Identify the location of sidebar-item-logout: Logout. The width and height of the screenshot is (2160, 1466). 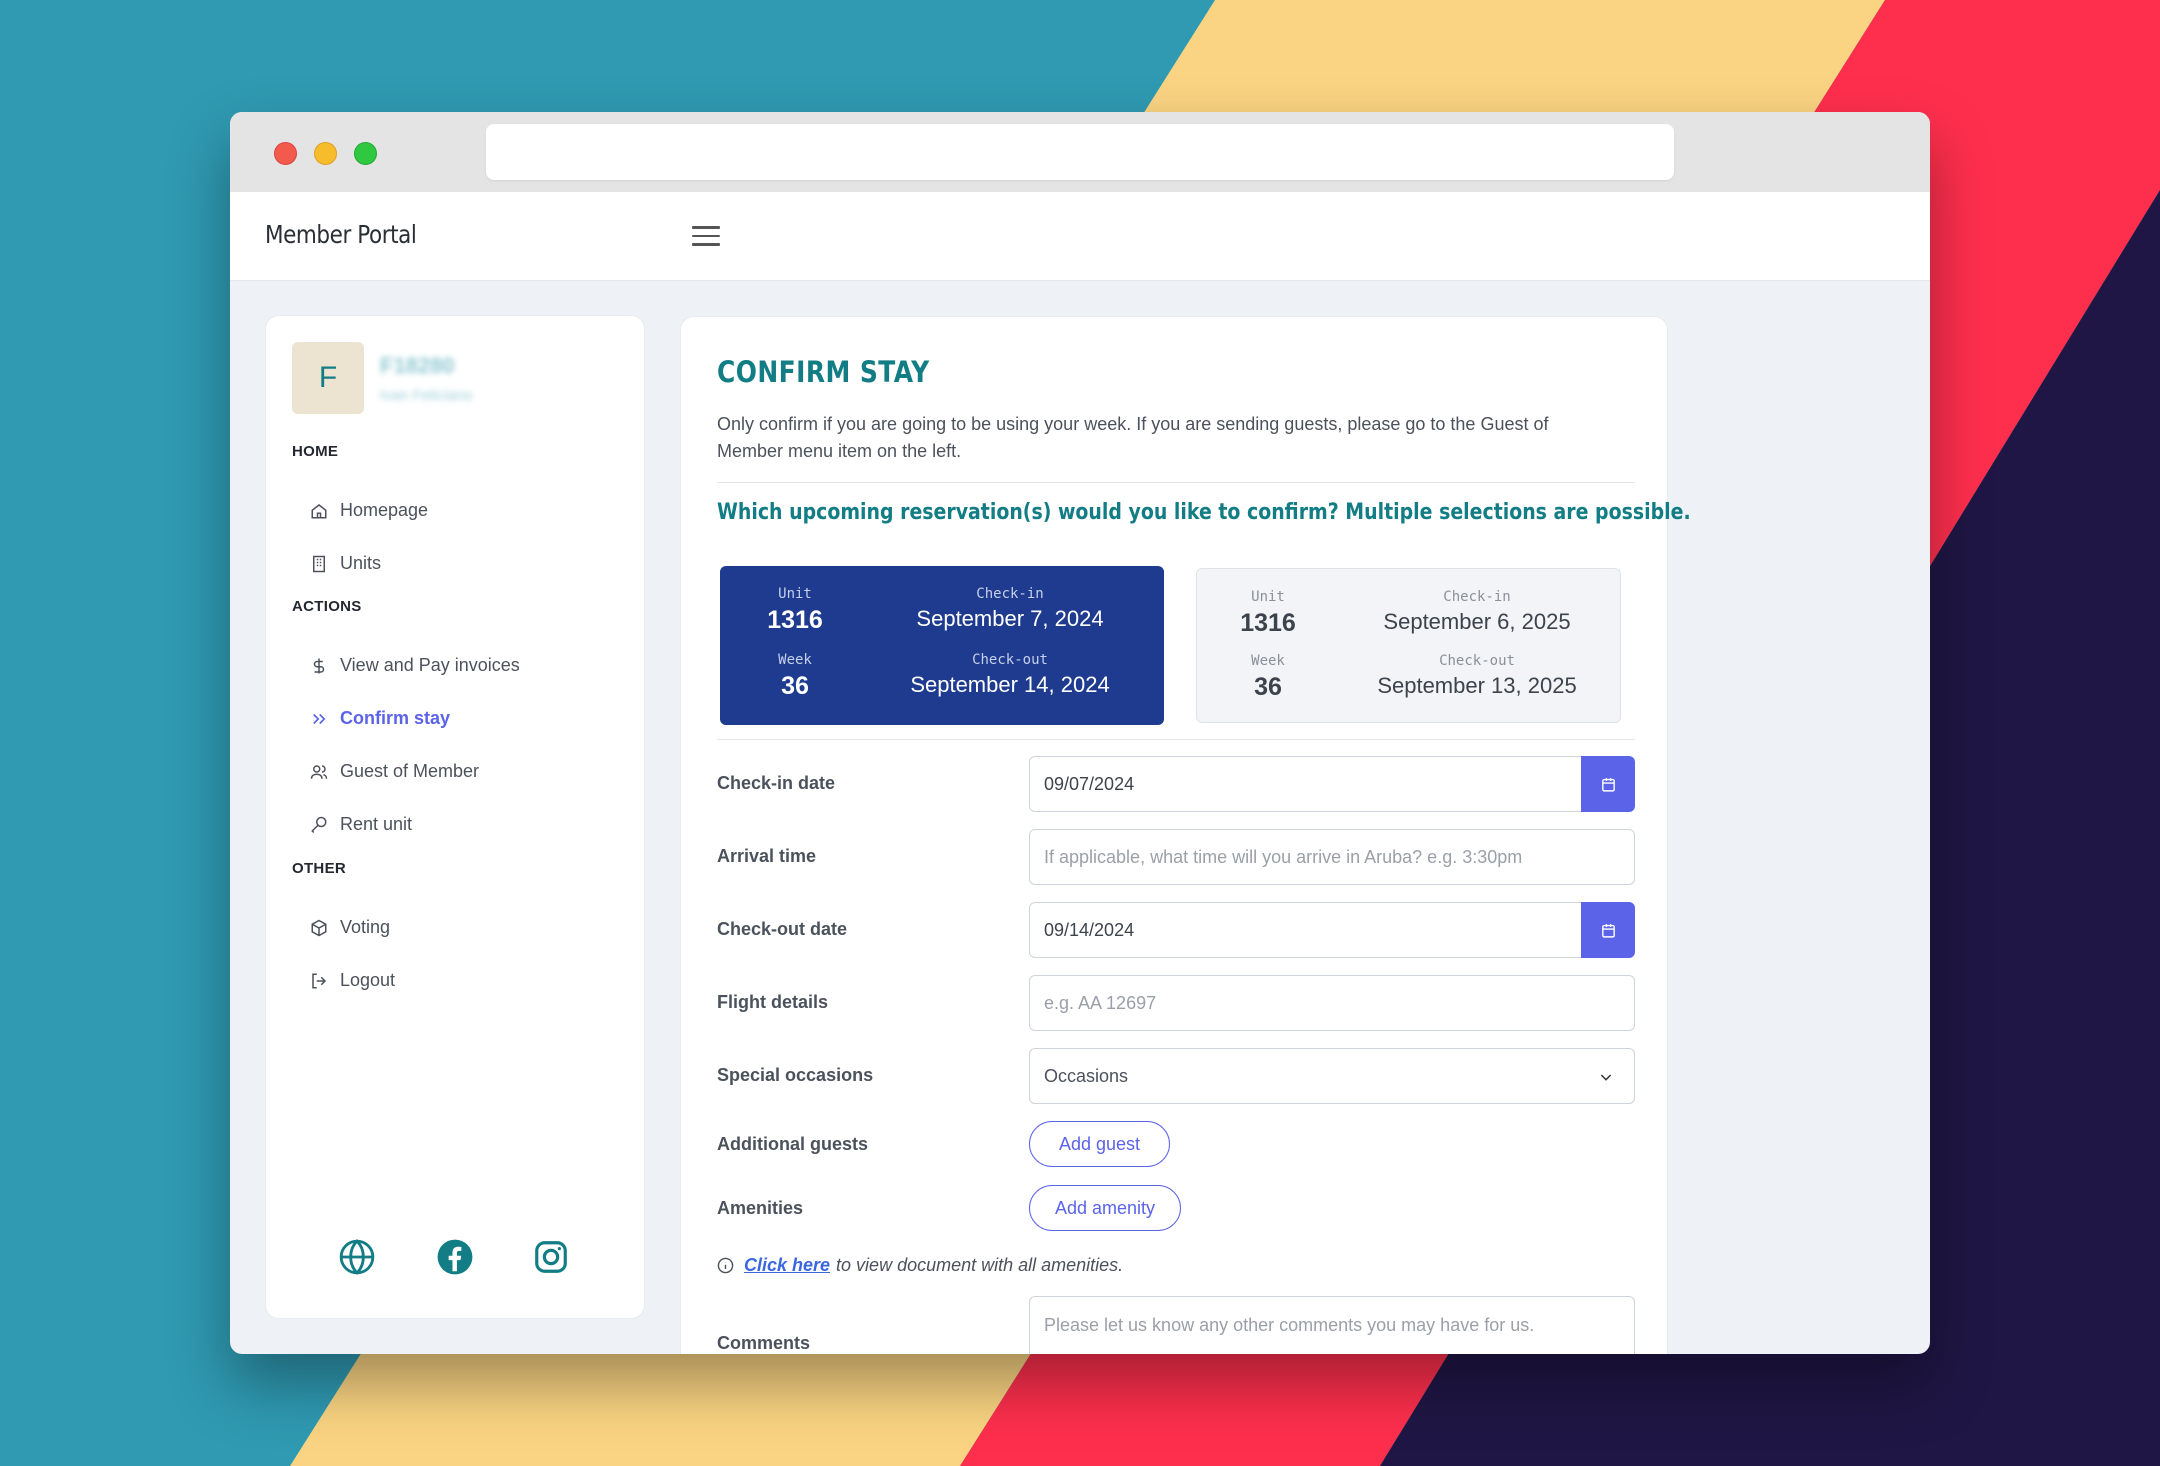
(352, 980).